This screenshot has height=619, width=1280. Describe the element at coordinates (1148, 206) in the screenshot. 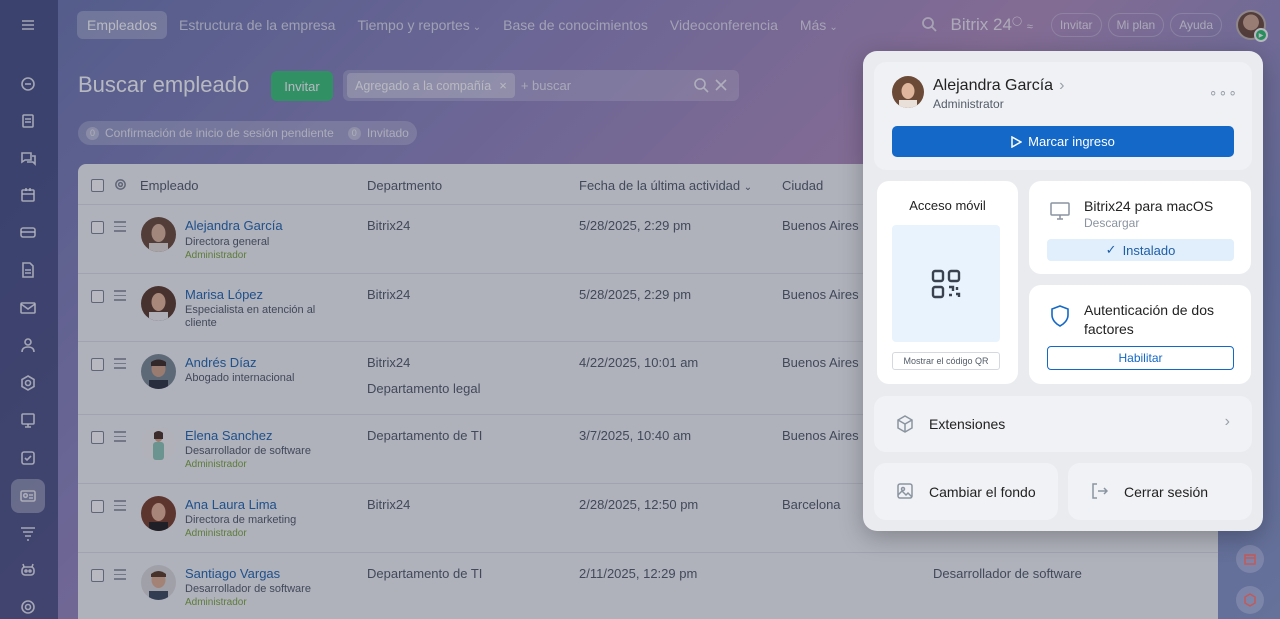

I see `macos-title: Bitrix24 para macOS` at that location.